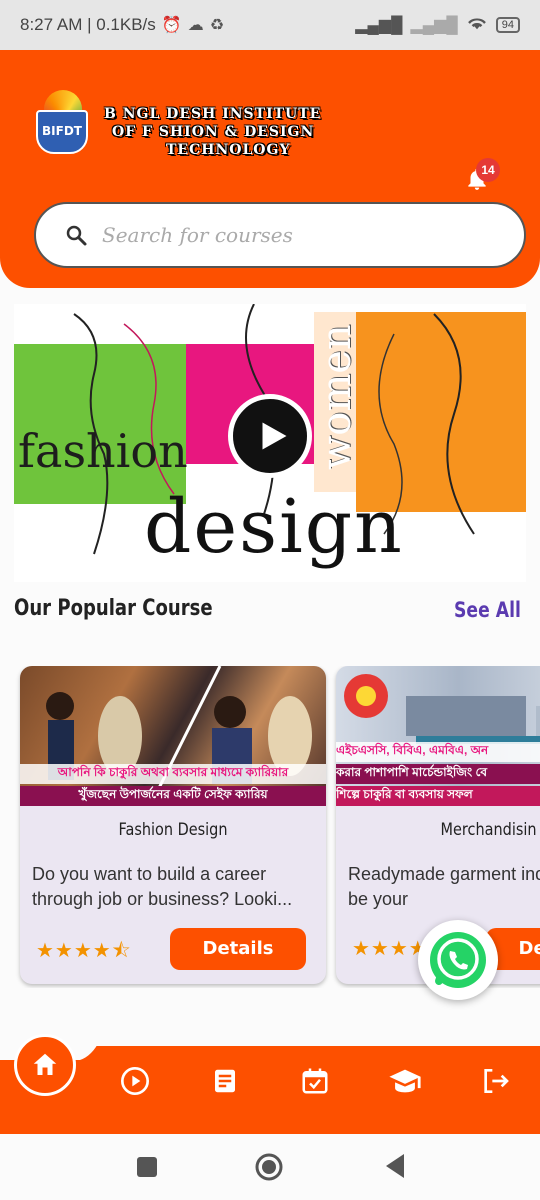 The height and width of the screenshot is (1200, 540). I want to click on nav-home-button, so click(45, 1065).